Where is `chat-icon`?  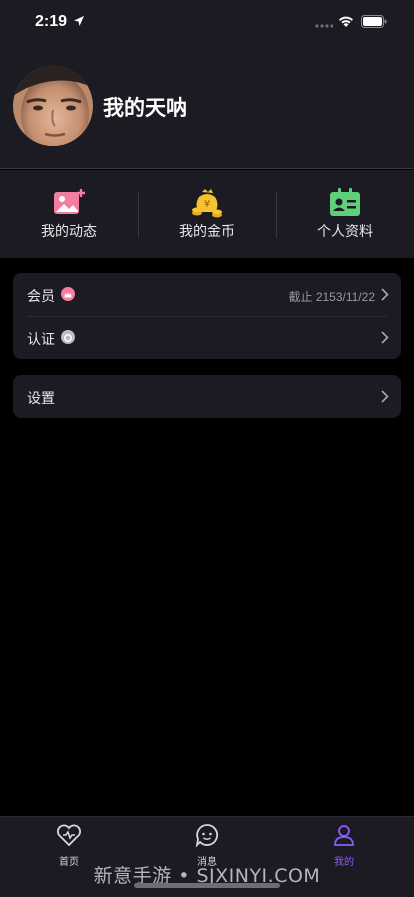 chat-icon is located at coordinates (207, 836).